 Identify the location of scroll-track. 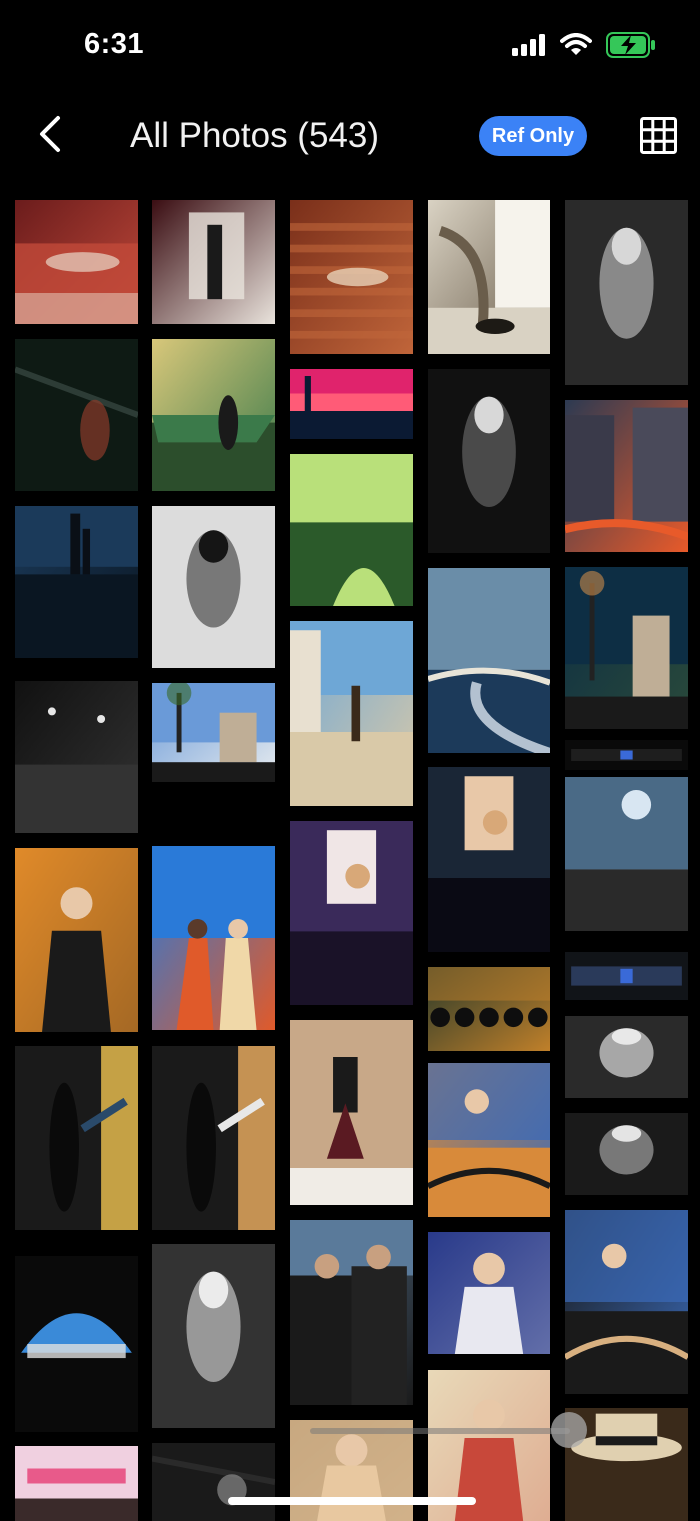
(440, 1431).